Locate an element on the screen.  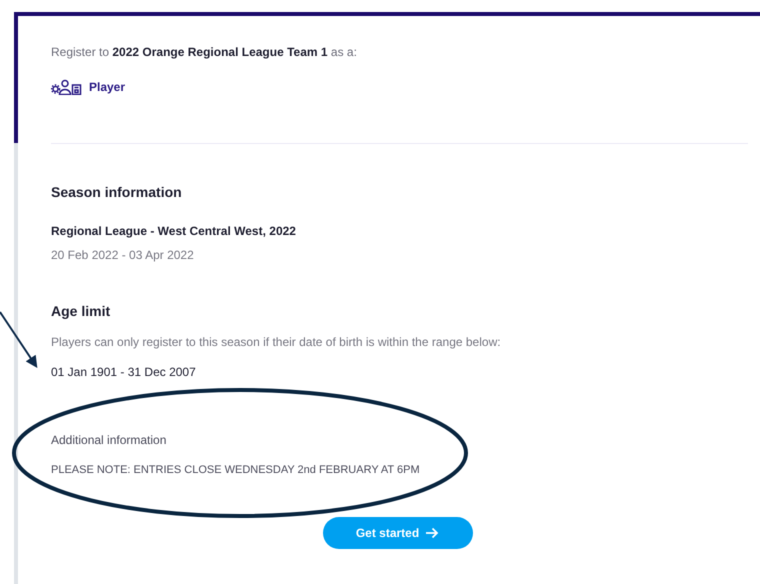
section-heading: Age limit is located at coordinates (81, 311).